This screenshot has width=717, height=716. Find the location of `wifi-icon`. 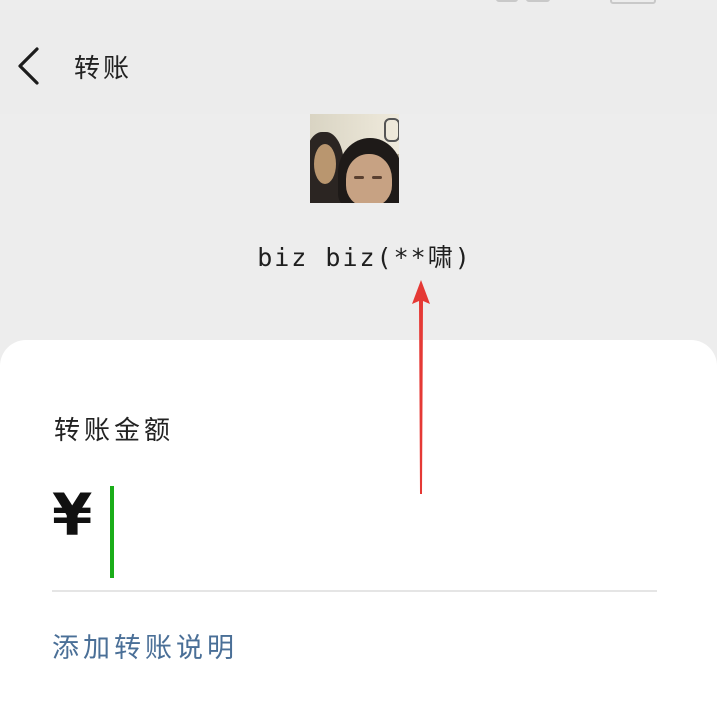

wifi-icon is located at coordinates (538, 1).